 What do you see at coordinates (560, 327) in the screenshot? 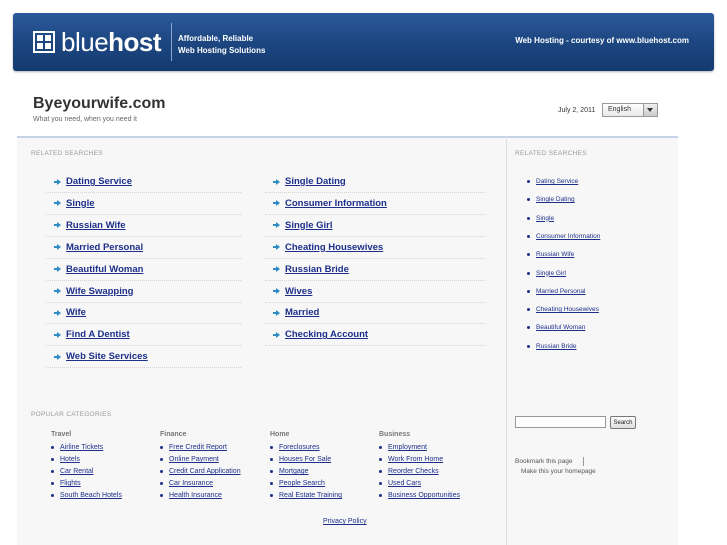
I see `sidebar-link: Beautiful Woman` at bounding box center [560, 327].